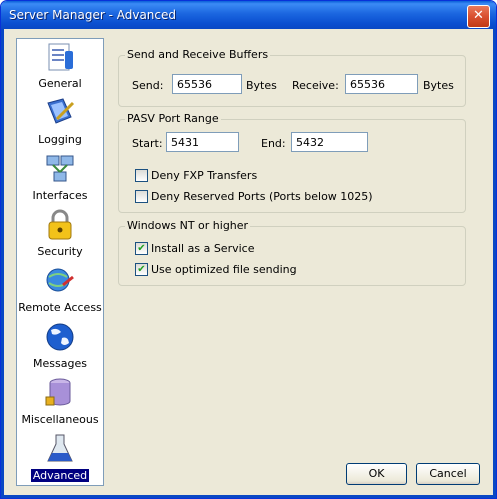  Describe the element at coordinates (207, 84) in the screenshot. I see `send-buffer-input` at that location.